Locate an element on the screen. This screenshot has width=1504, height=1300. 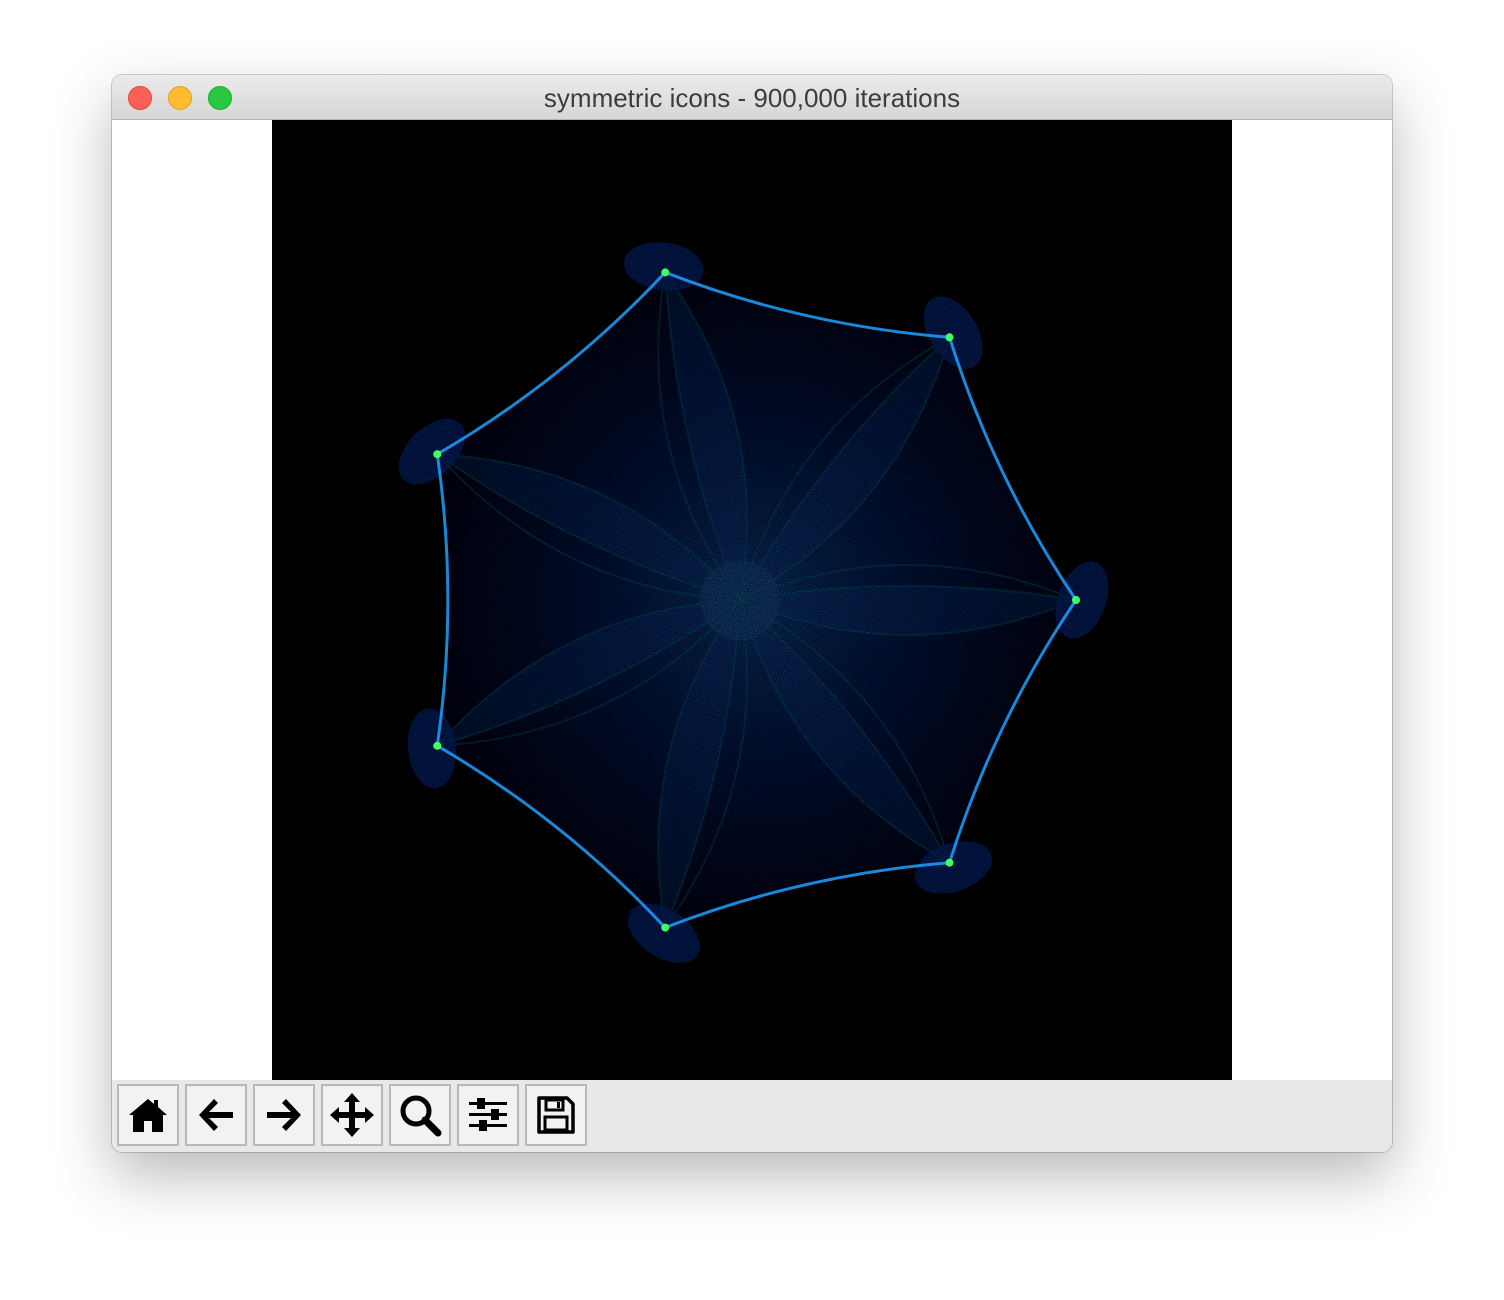
home-icon is located at coordinates (148, 1115).